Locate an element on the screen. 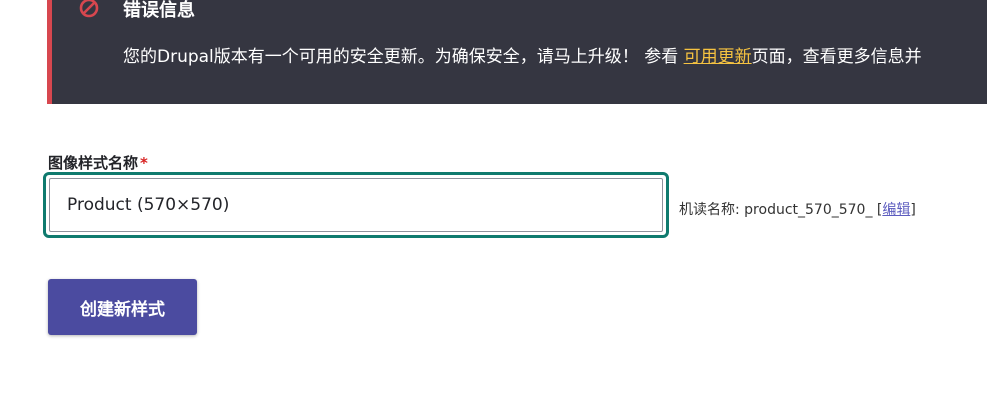 Image resolution: width=987 pixels, height=397 pixels. image-style-name-input is located at coordinates (356, 205).